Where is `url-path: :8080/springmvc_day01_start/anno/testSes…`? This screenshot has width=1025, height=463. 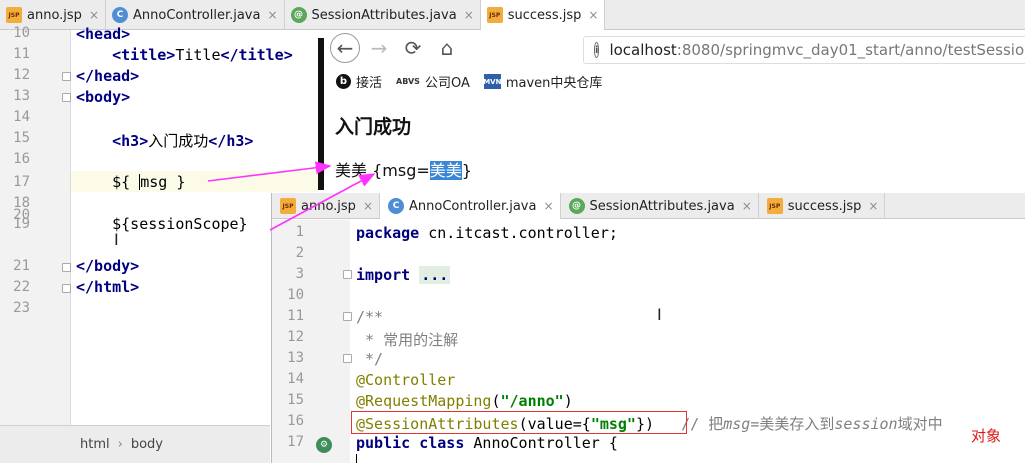 url-path: :8080/springmvc_day01_start/anno/testSes… is located at coordinates (850, 50).